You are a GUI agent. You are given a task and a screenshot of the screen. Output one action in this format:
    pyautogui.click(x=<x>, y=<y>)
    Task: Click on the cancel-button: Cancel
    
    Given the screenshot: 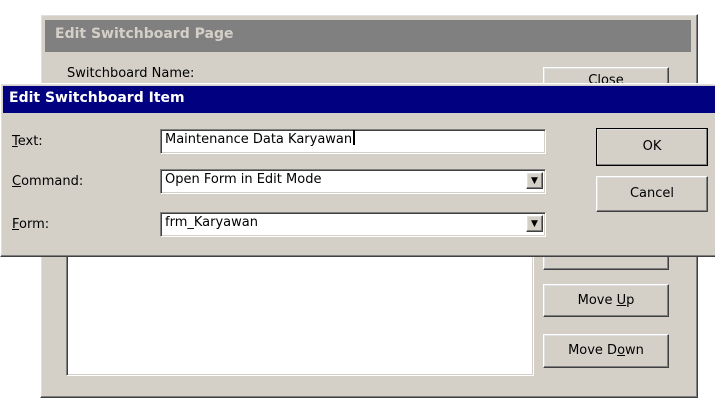 What is the action you would take?
    pyautogui.click(x=652, y=194)
    